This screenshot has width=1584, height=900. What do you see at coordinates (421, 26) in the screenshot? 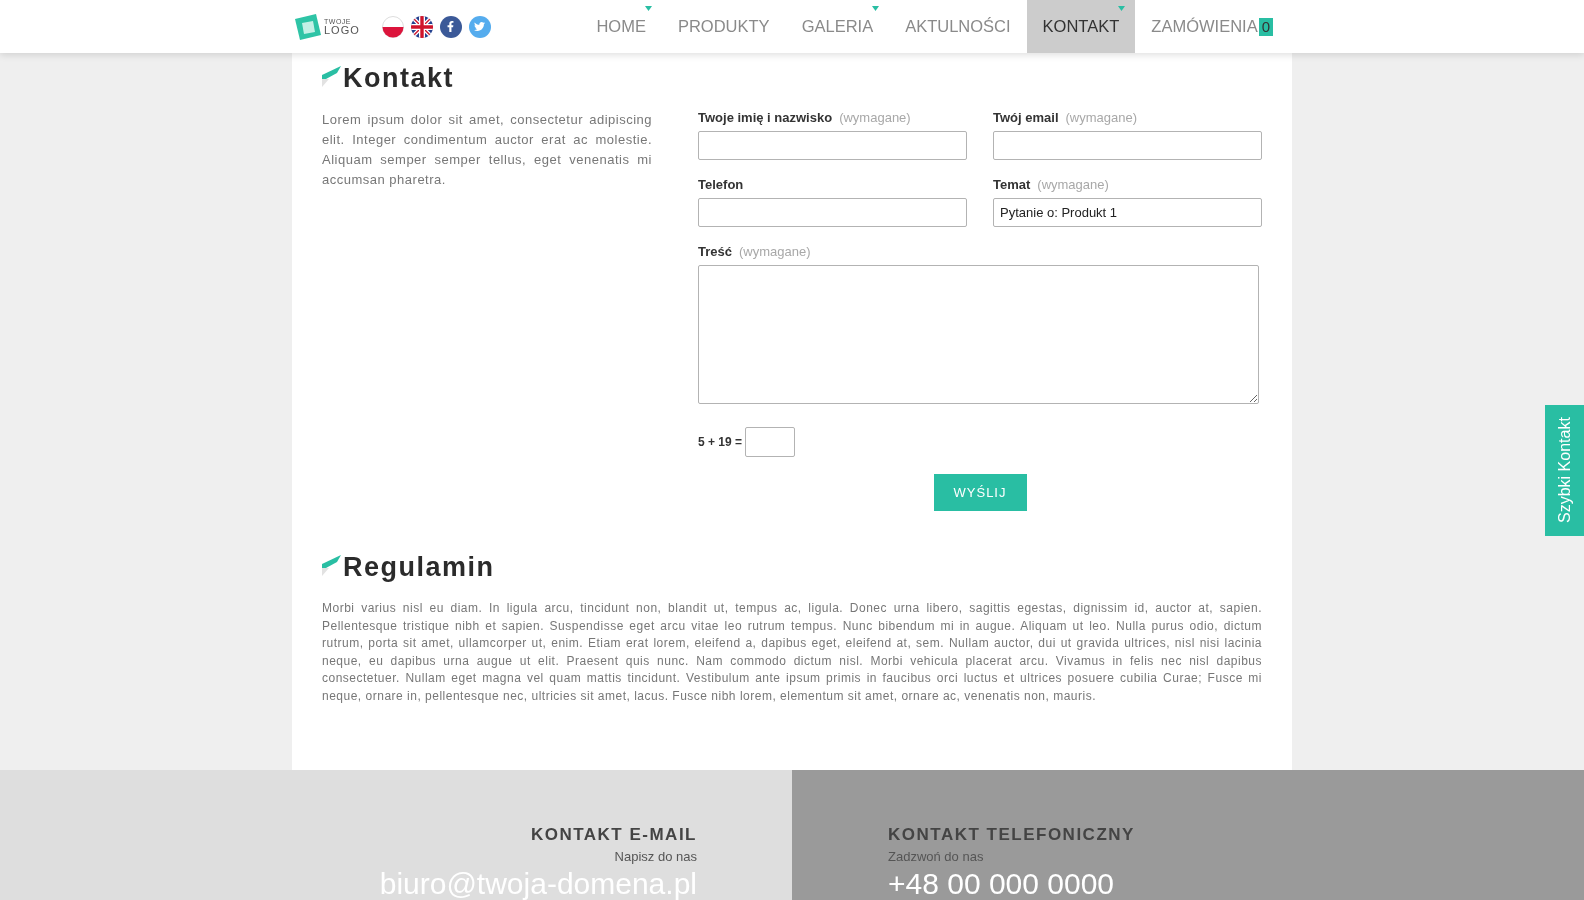
I see `british-flag-icon` at bounding box center [421, 26].